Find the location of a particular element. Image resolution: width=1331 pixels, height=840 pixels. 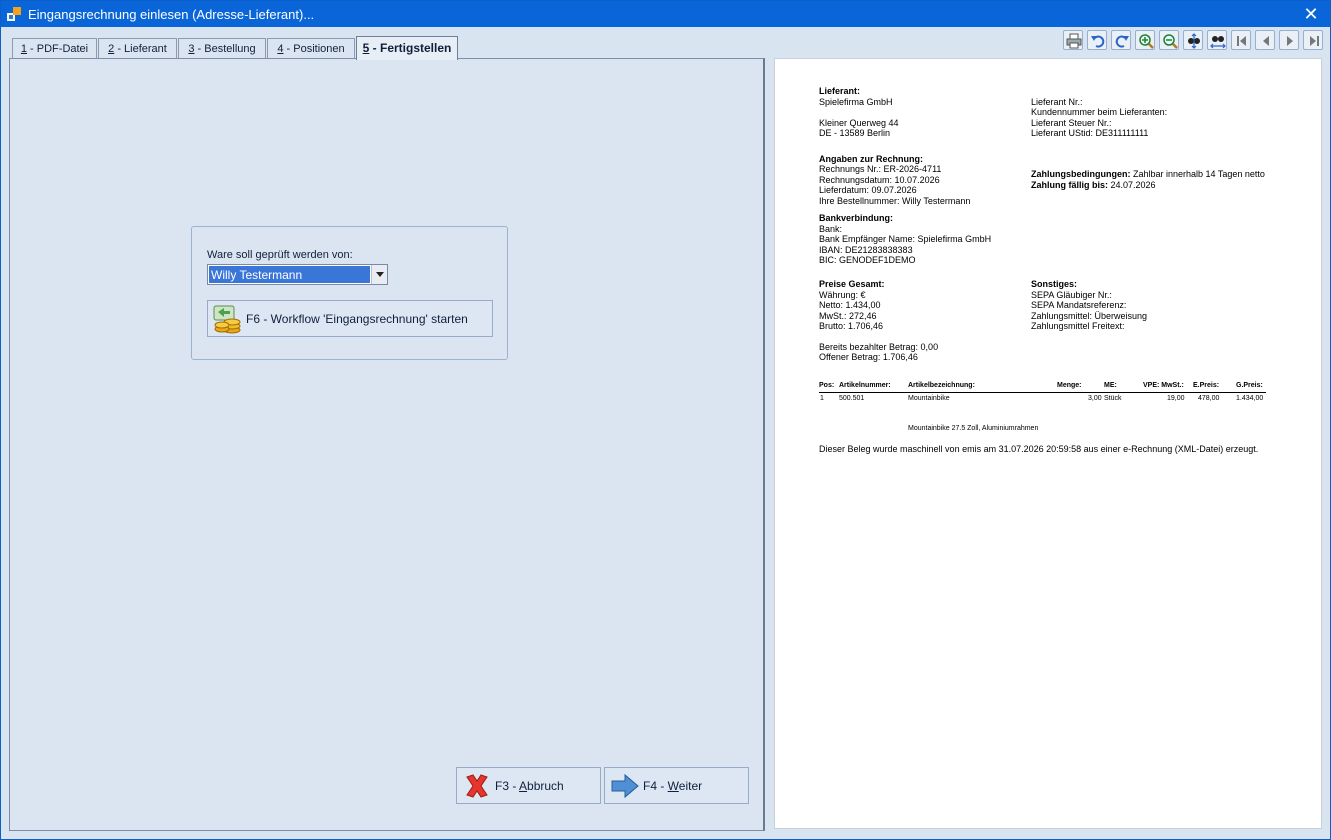

tab-label: - Bestellung is located at coordinates (225, 49).